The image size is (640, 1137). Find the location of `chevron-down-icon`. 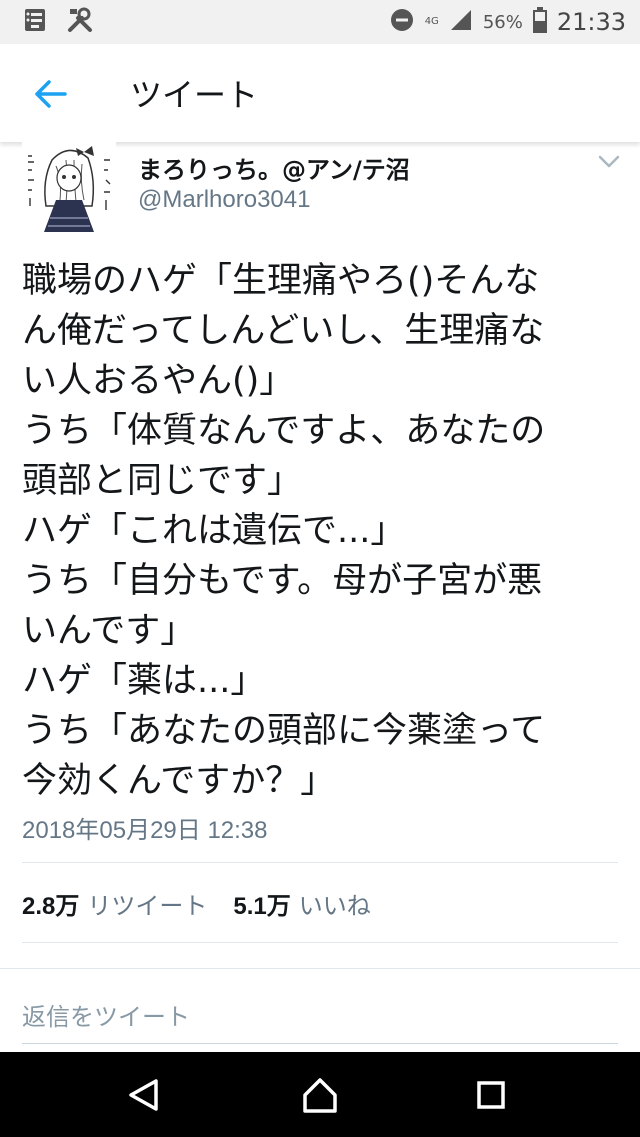

chevron-down-icon is located at coordinates (609, 161).